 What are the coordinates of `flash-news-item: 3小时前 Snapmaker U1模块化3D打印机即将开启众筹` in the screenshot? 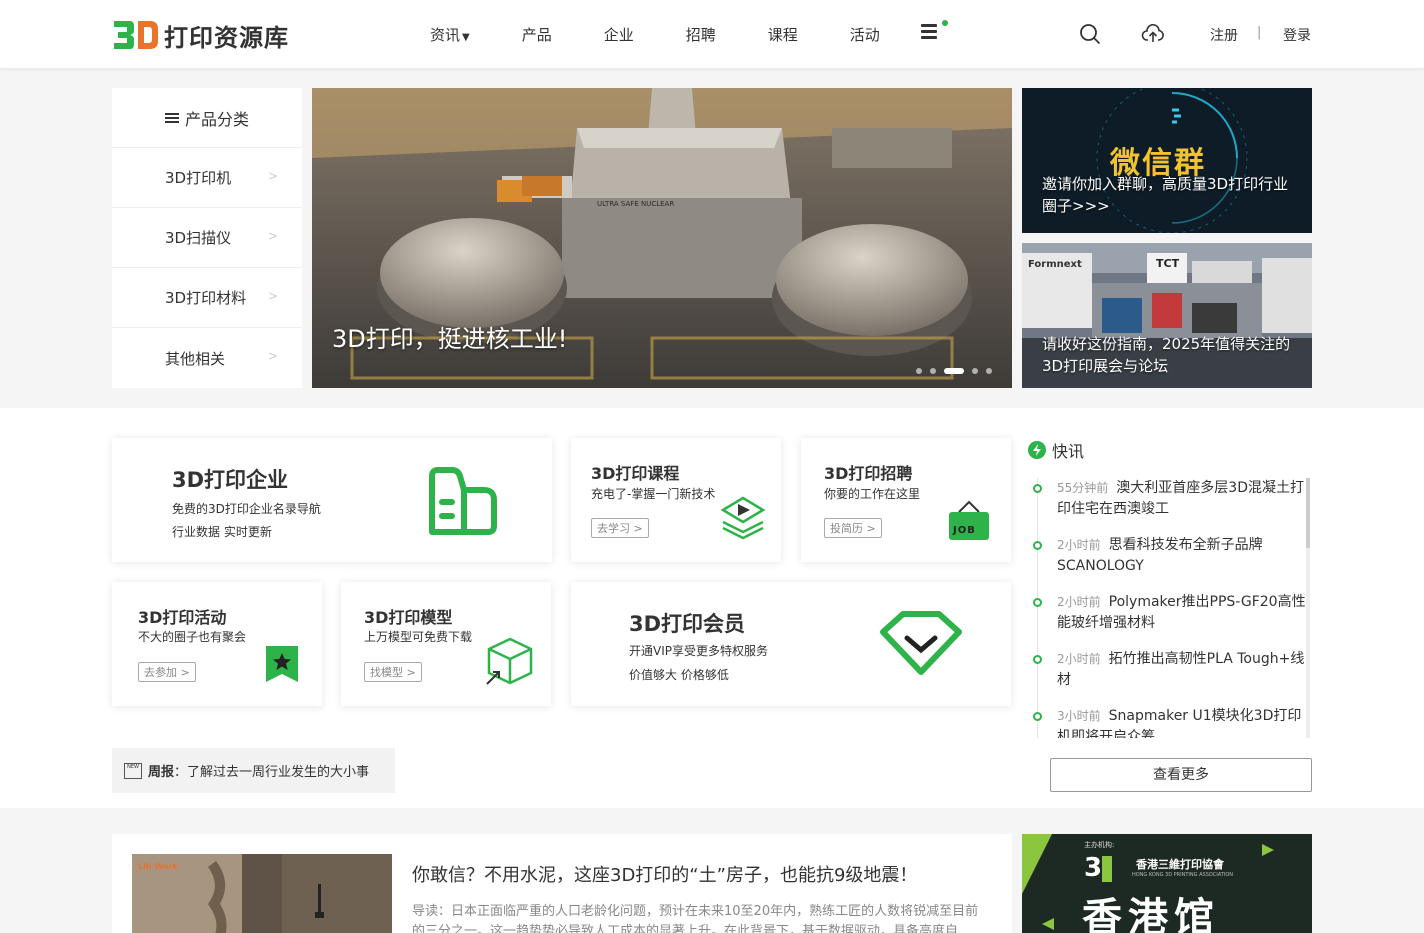 It's located at (1167, 722).